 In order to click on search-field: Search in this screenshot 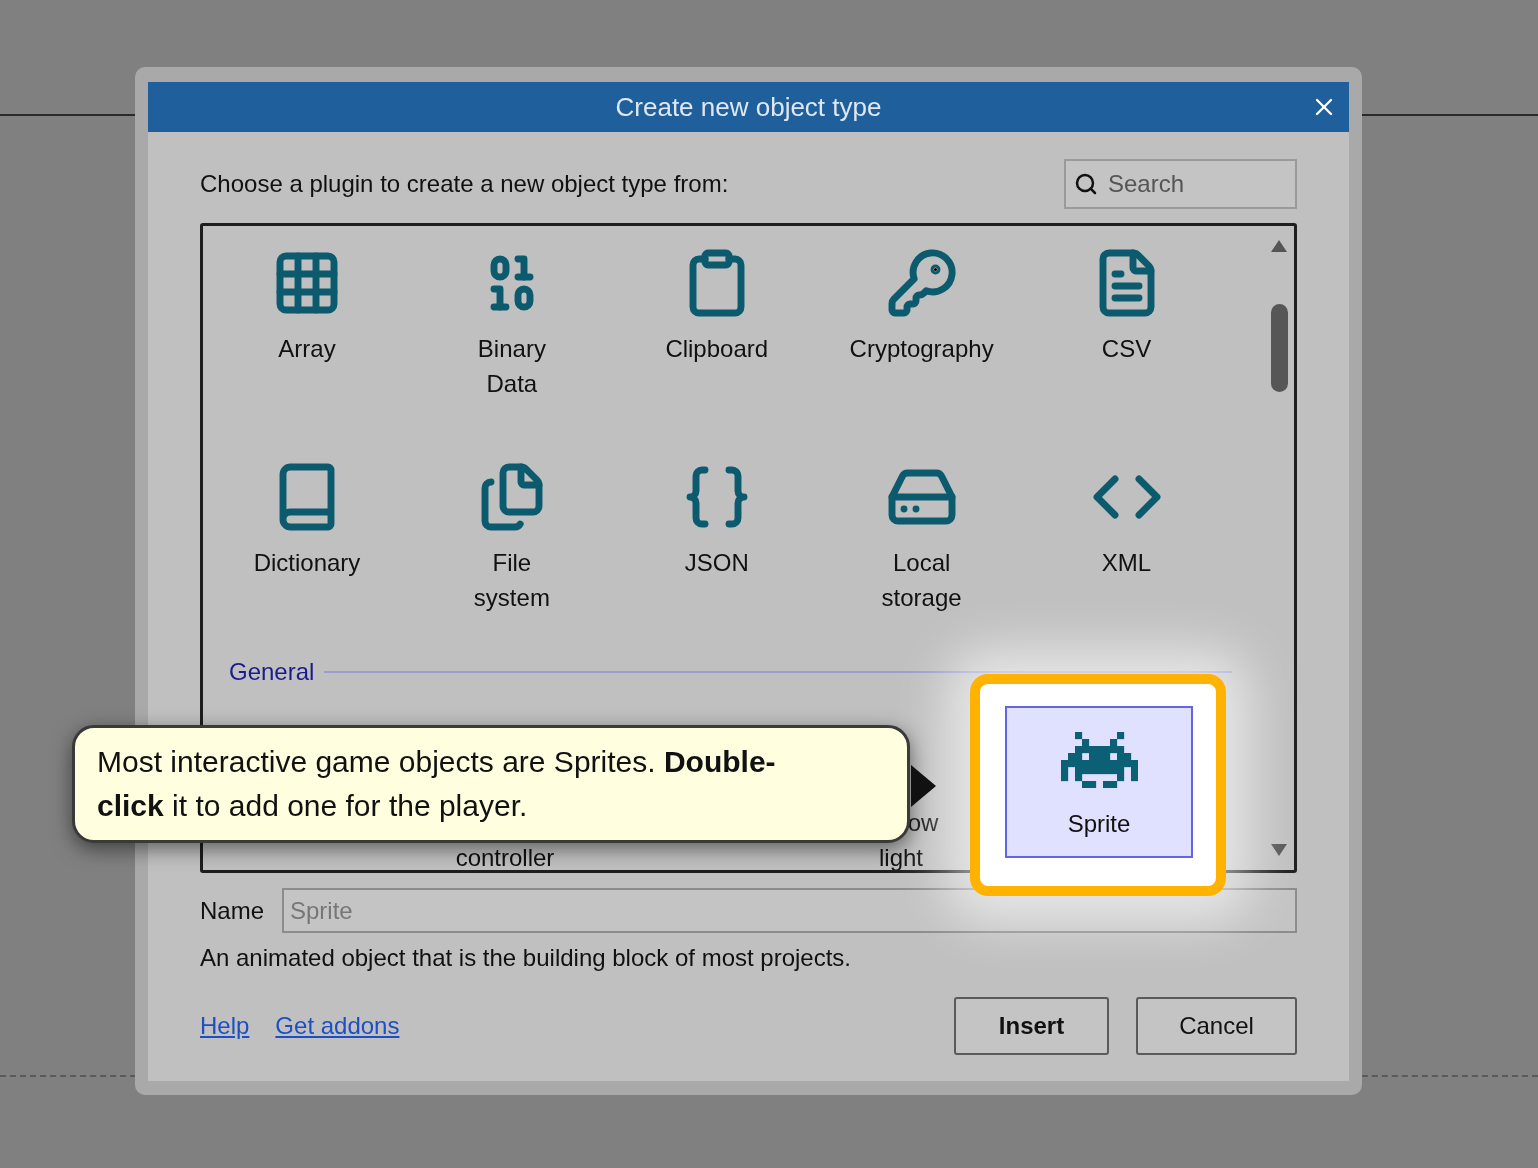, I will do `click(1180, 184)`.